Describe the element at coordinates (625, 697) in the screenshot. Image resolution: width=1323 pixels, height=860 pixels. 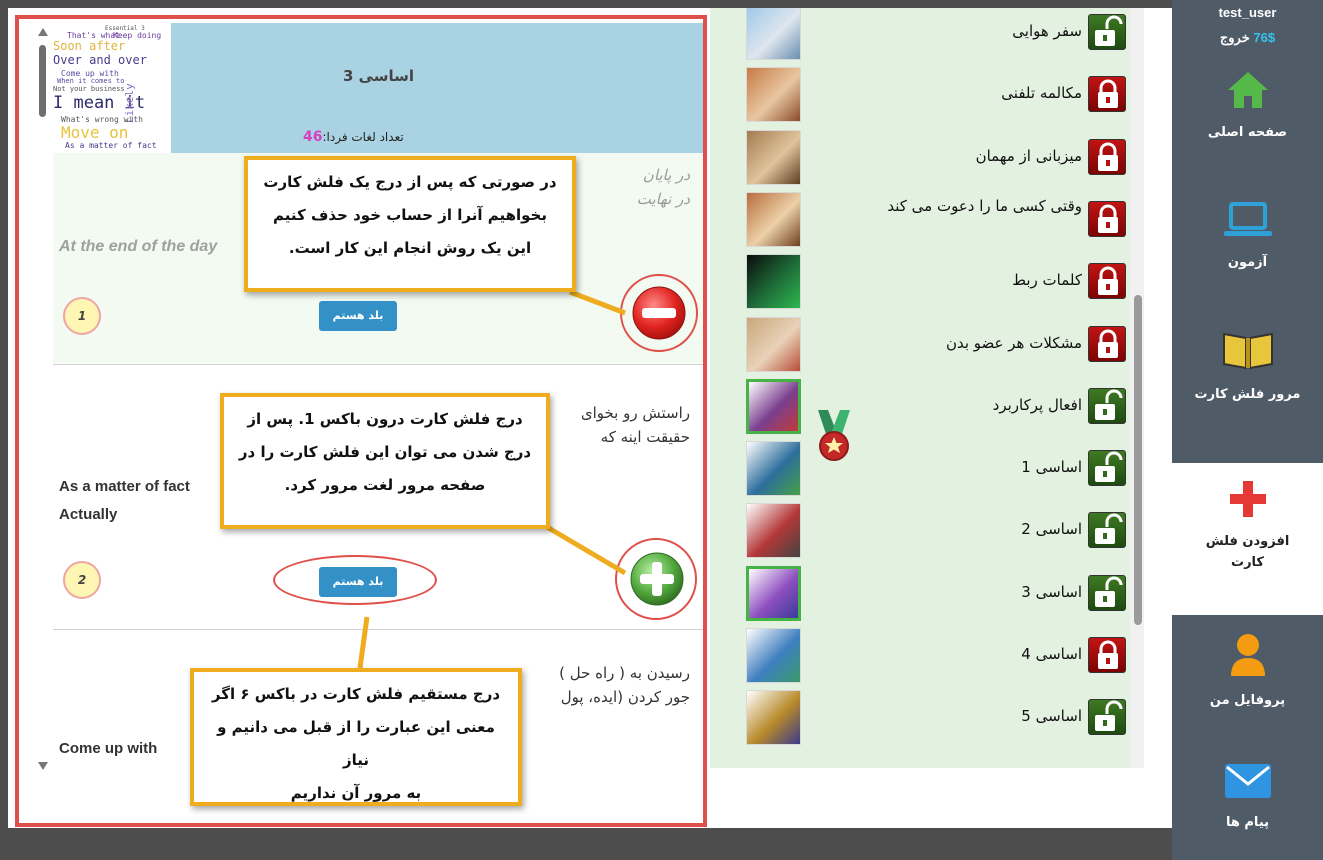
I see `meaning-line: جور کردن (ایده، پول` at that location.